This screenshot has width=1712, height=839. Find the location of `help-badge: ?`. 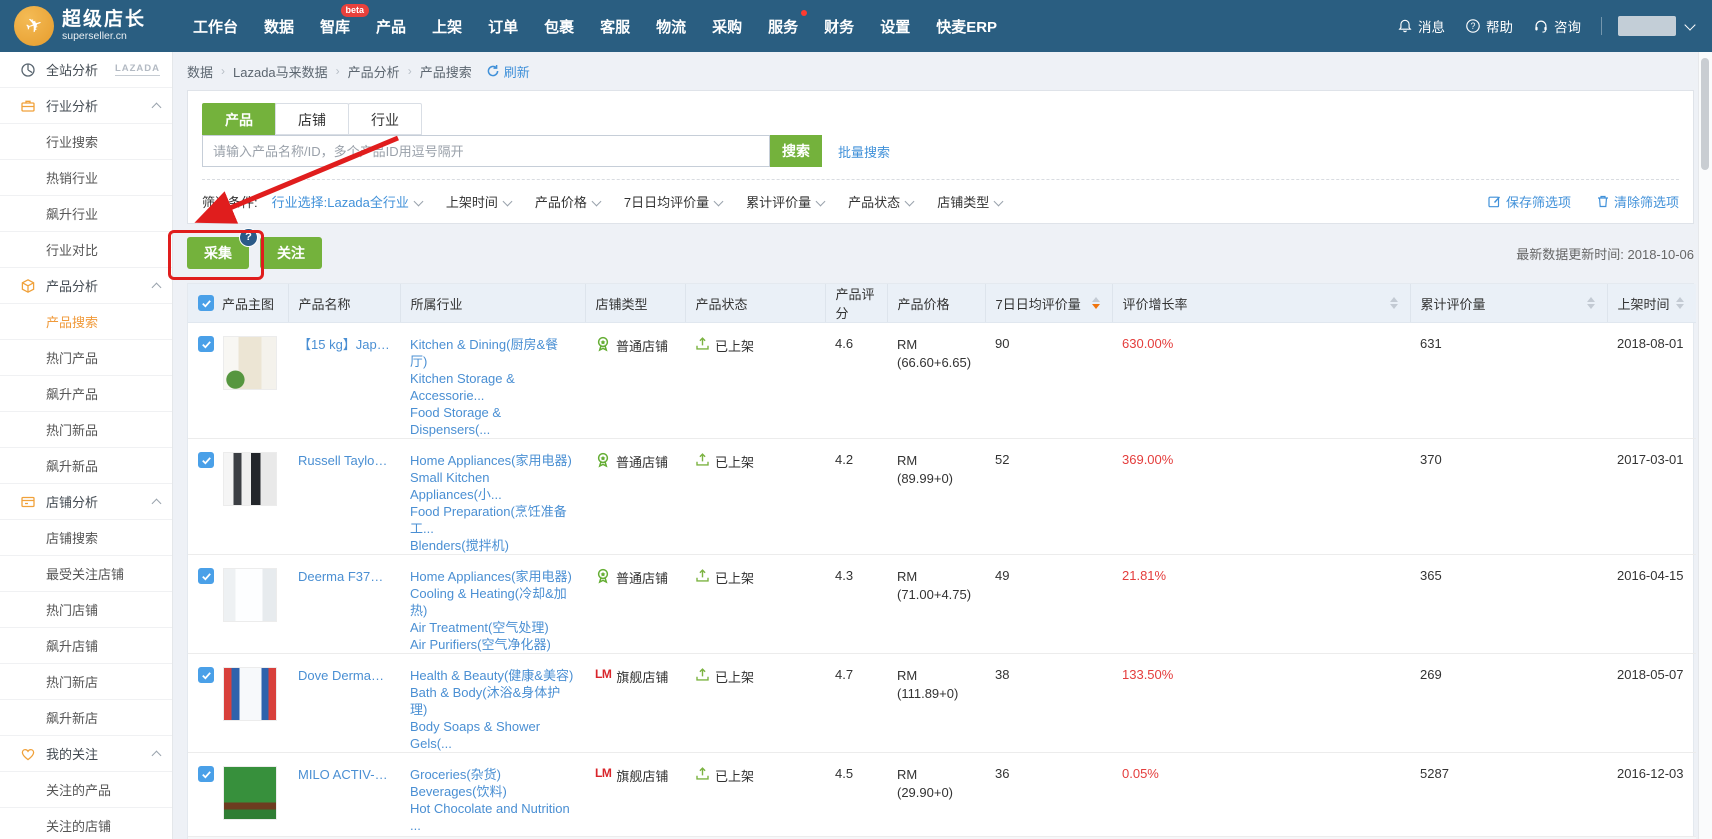

help-badge: ? is located at coordinates (248, 237).